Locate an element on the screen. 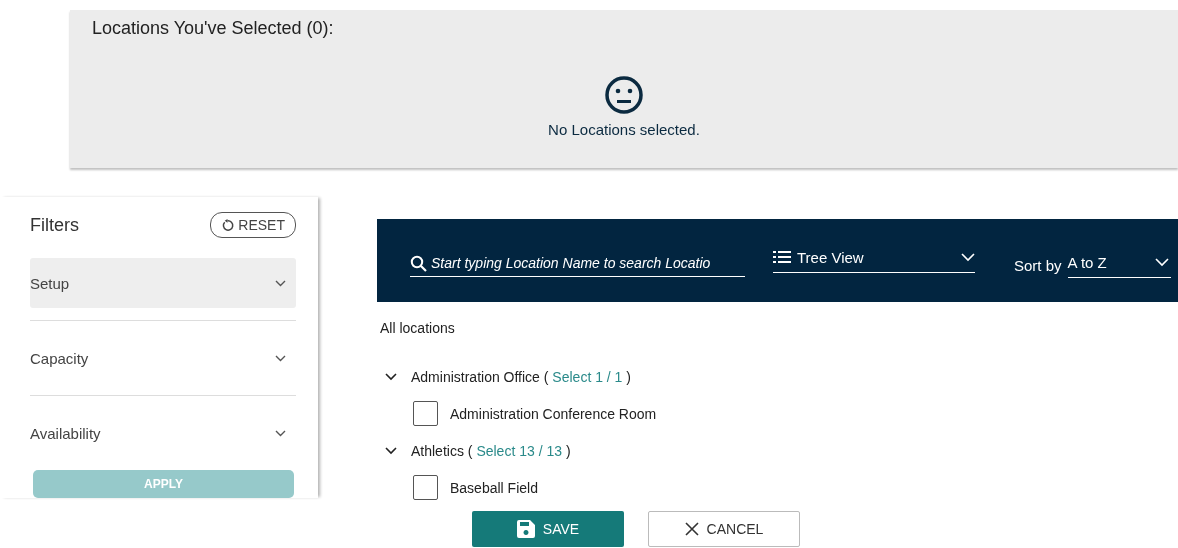 The height and width of the screenshot is (548, 1178). tree-root: All locations is located at coordinates (418, 328).